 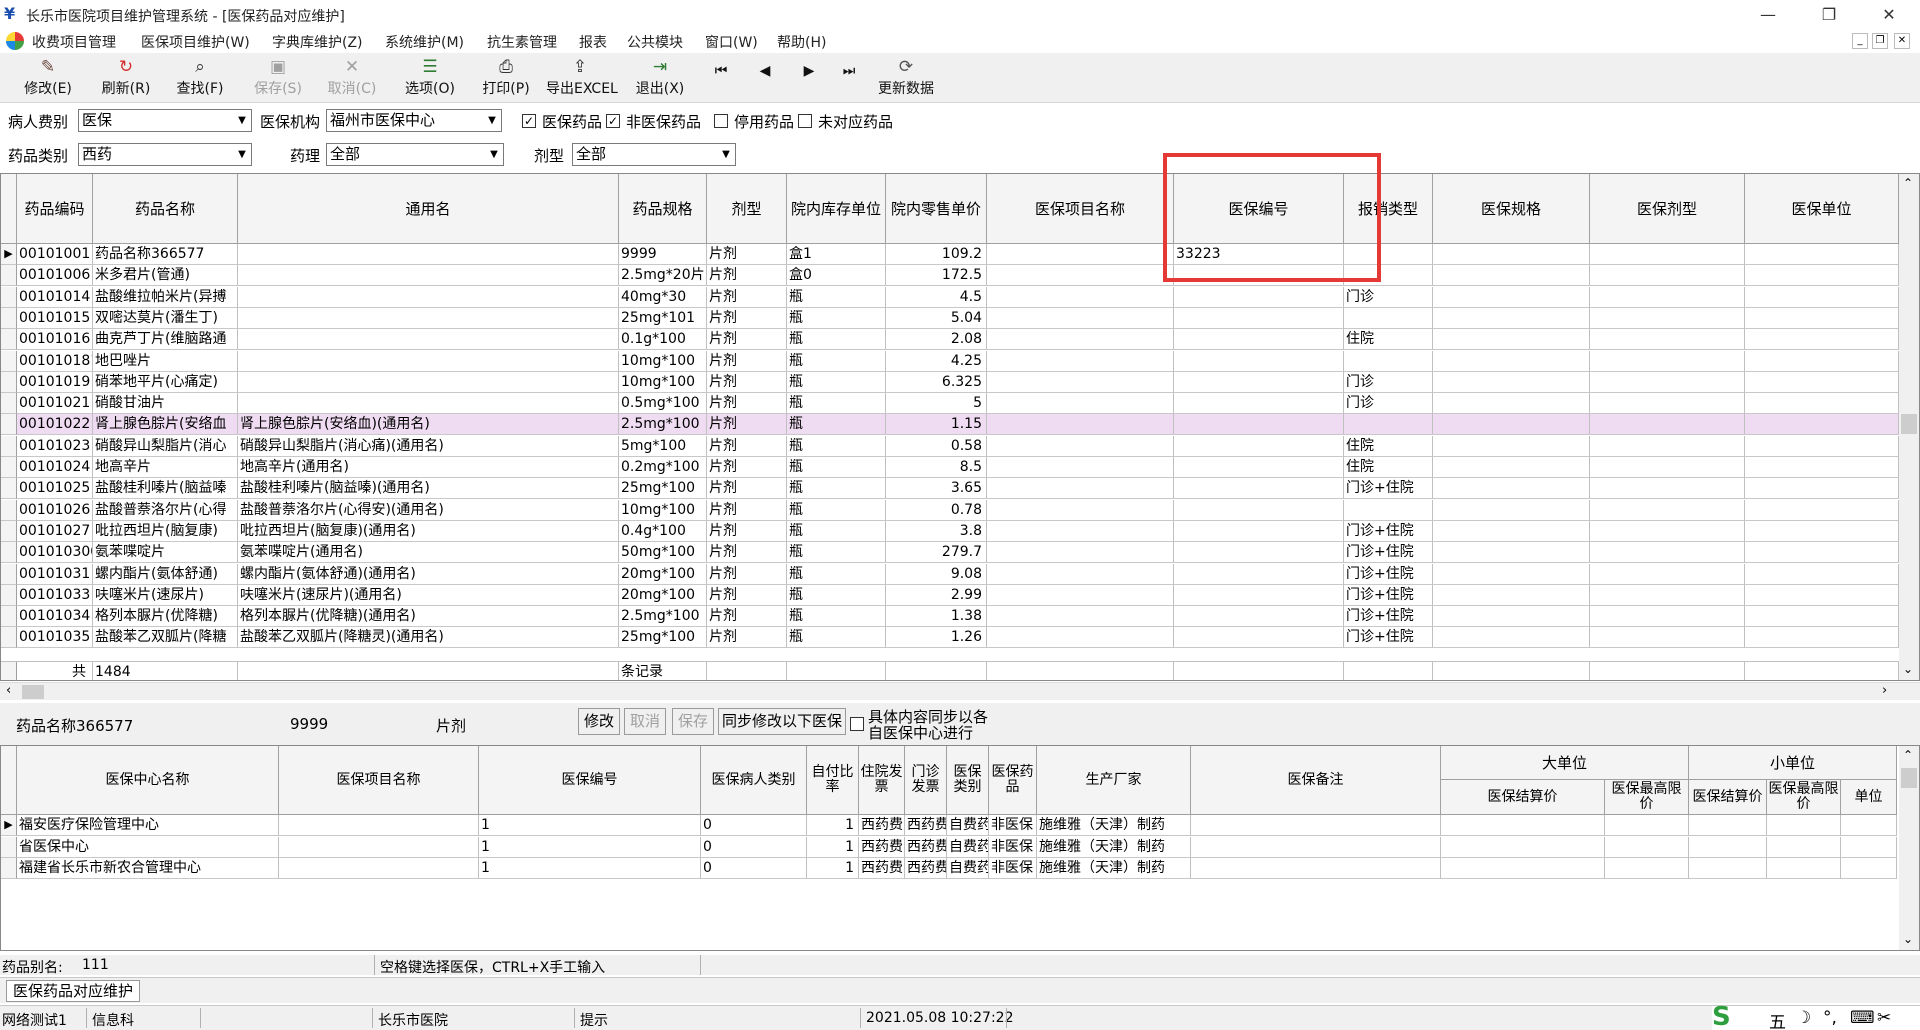 What do you see at coordinates (148, 825) in the screenshot?
I see `grid-cell: 福安医疗保险管理中心` at bounding box center [148, 825].